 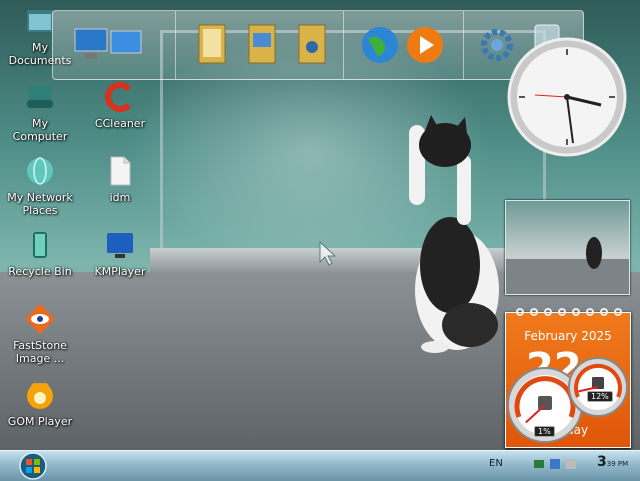 What do you see at coordinates (40, 111) in the screenshot?
I see `desktop-icon-my-computer: My Computer` at bounding box center [40, 111].